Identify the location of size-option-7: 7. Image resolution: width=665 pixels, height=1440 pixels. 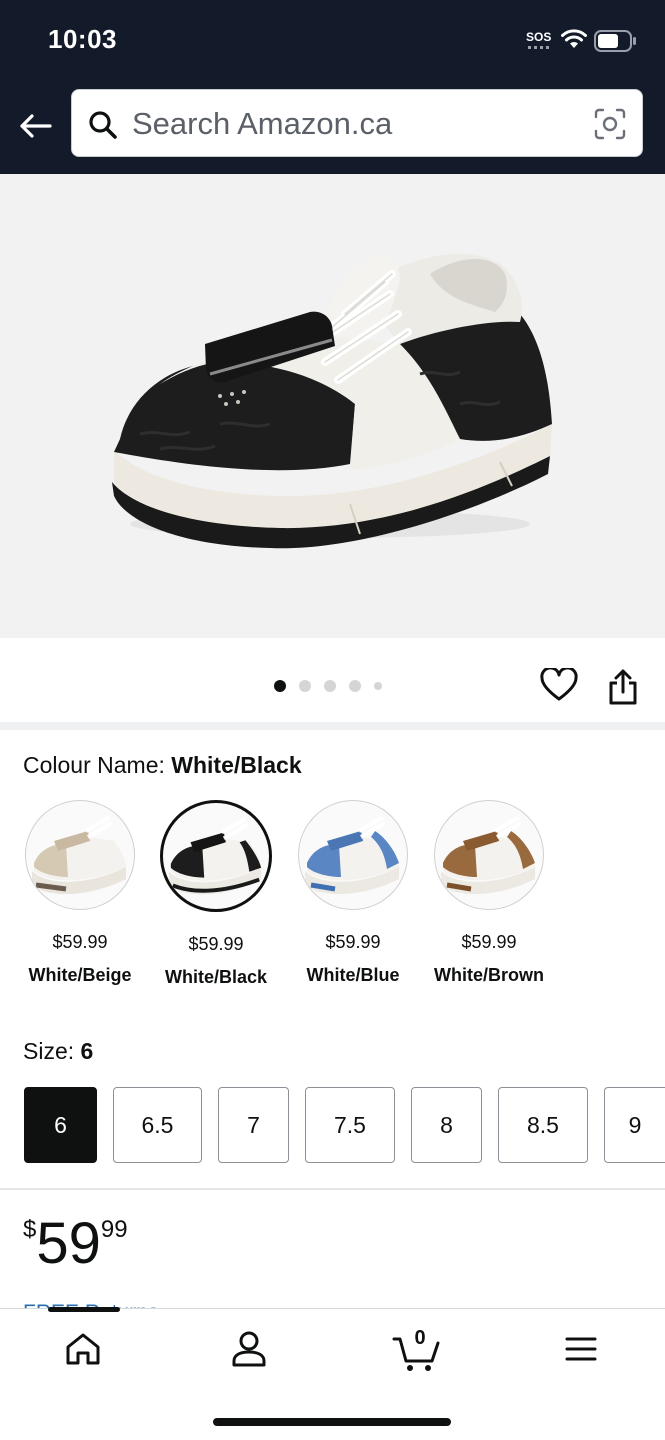
(253, 1125).